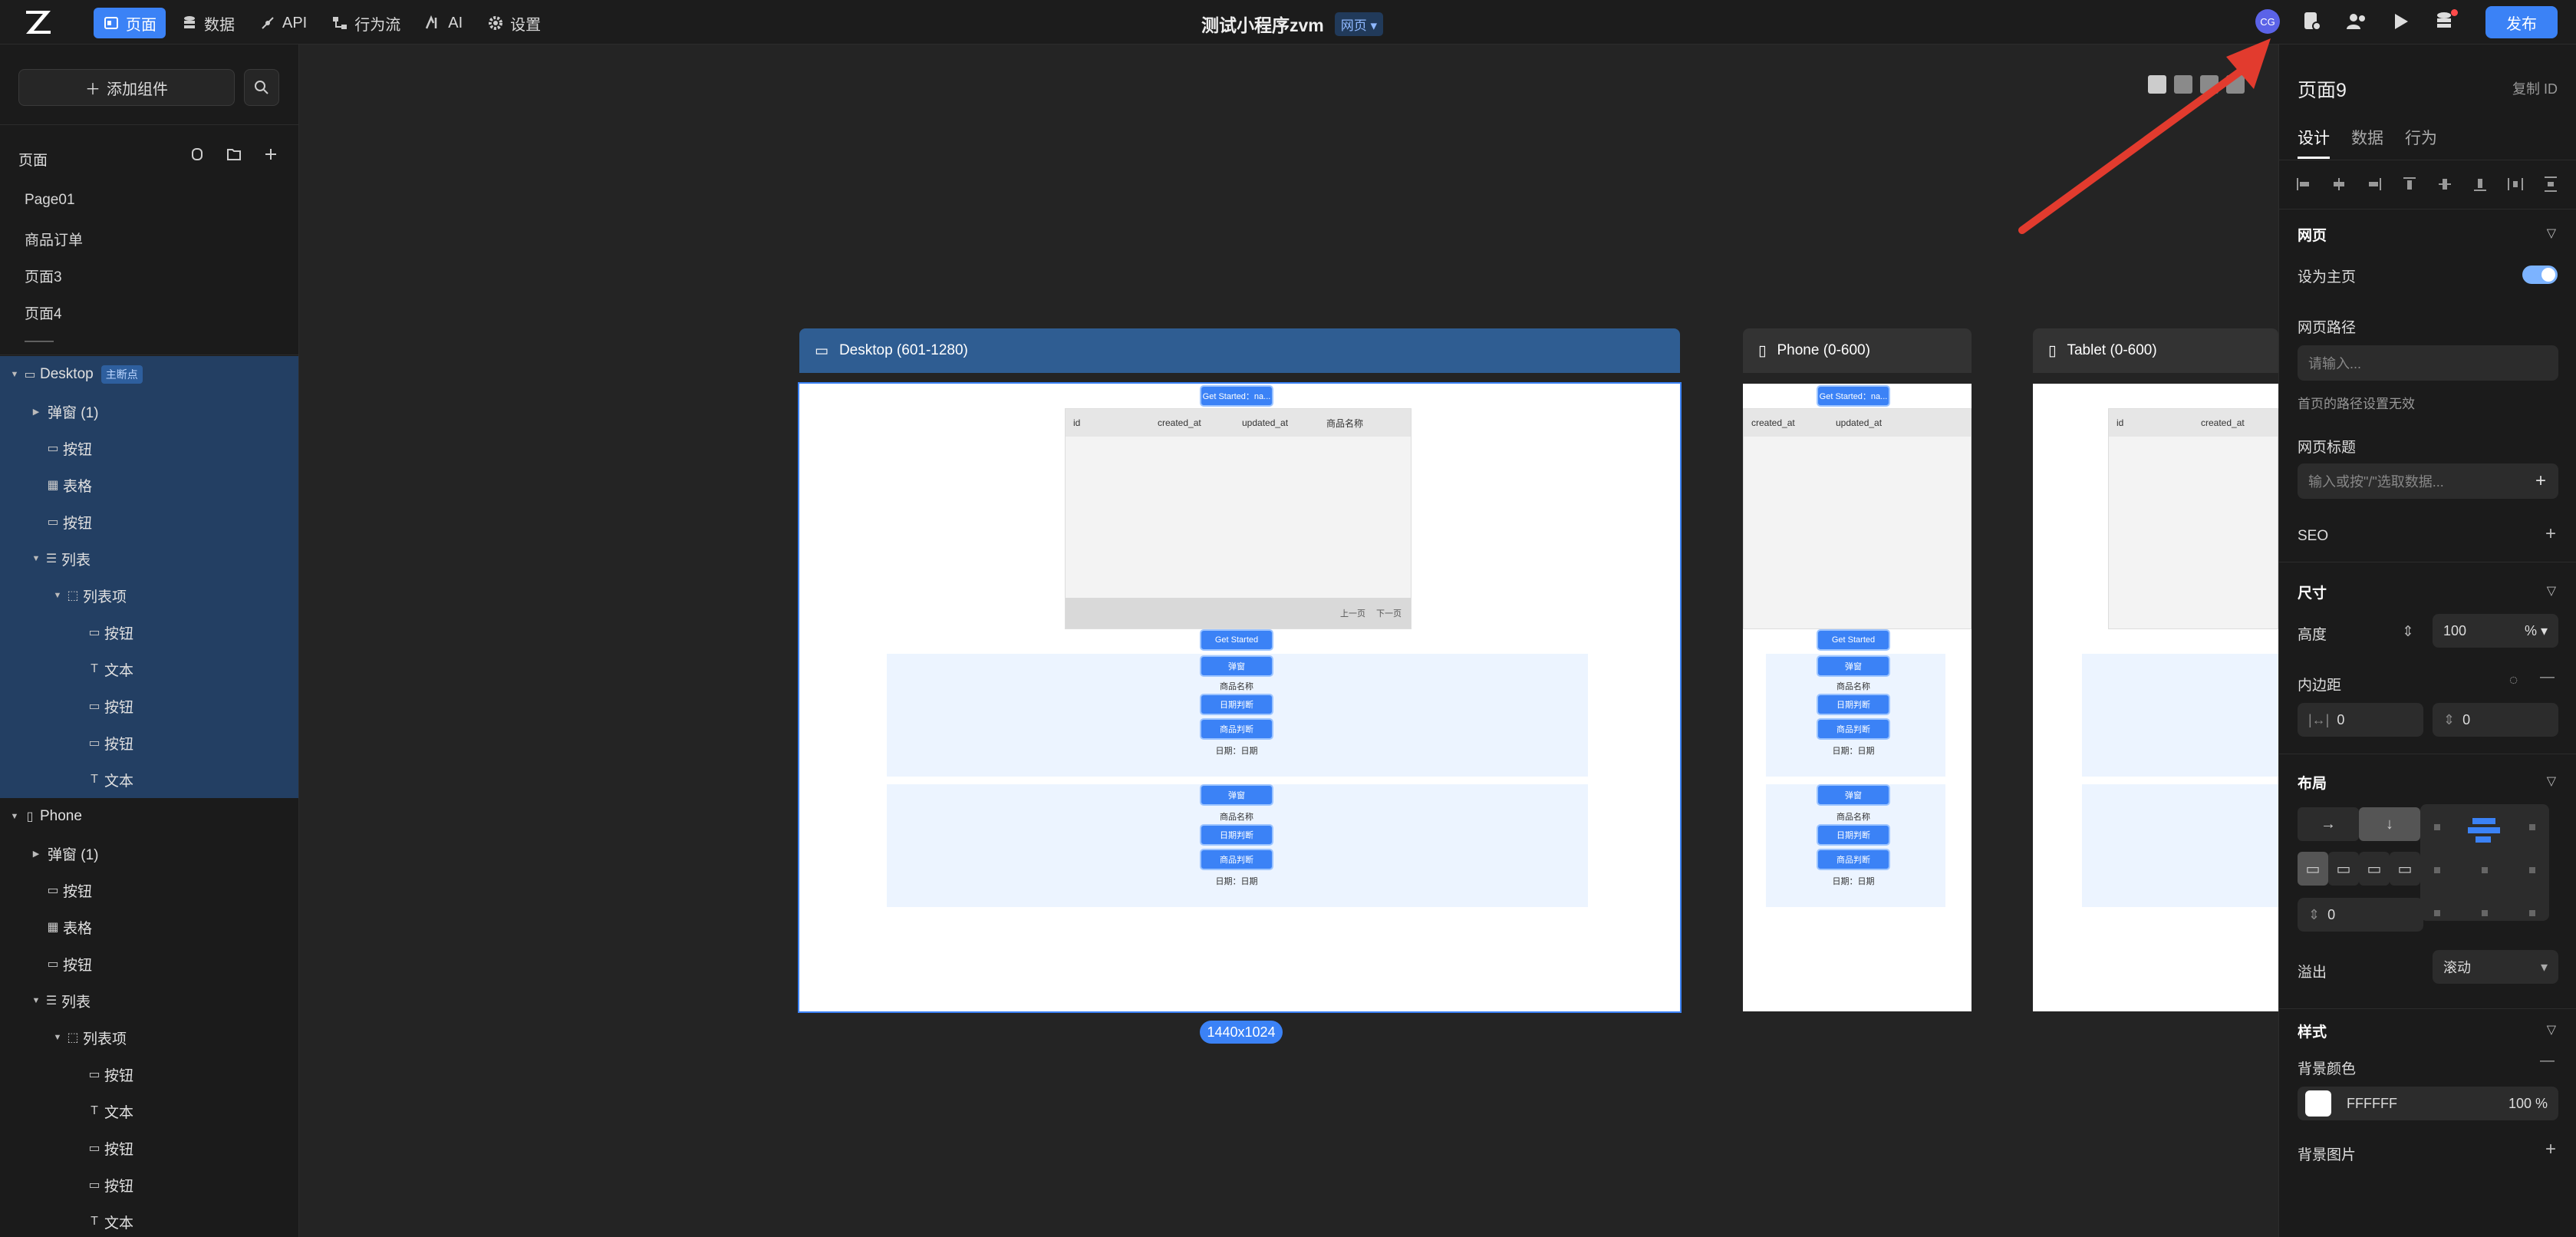 The height and width of the screenshot is (1237, 2576). Describe the element at coordinates (2356, 21) in the screenshot. I see `users-icon` at that location.